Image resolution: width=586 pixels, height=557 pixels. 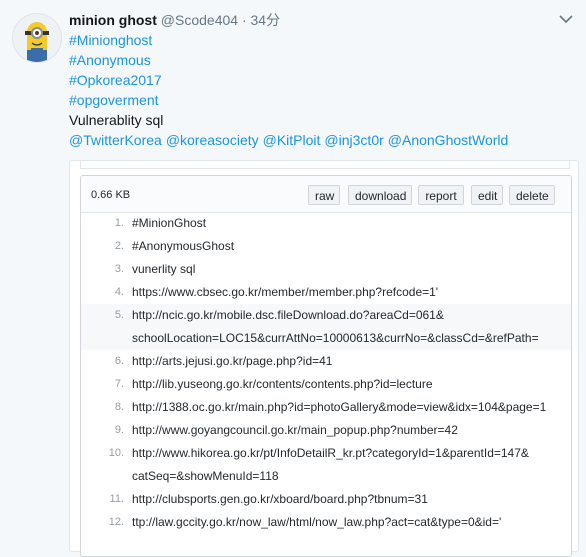 What do you see at coordinates (119, 246) in the screenshot?
I see `line-number: 2.` at bounding box center [119, 246].